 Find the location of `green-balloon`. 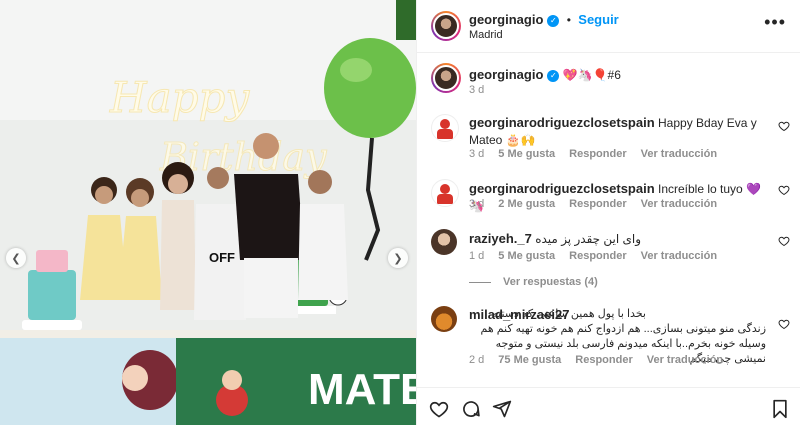

green-balloon is located at coordinates (370, 88).